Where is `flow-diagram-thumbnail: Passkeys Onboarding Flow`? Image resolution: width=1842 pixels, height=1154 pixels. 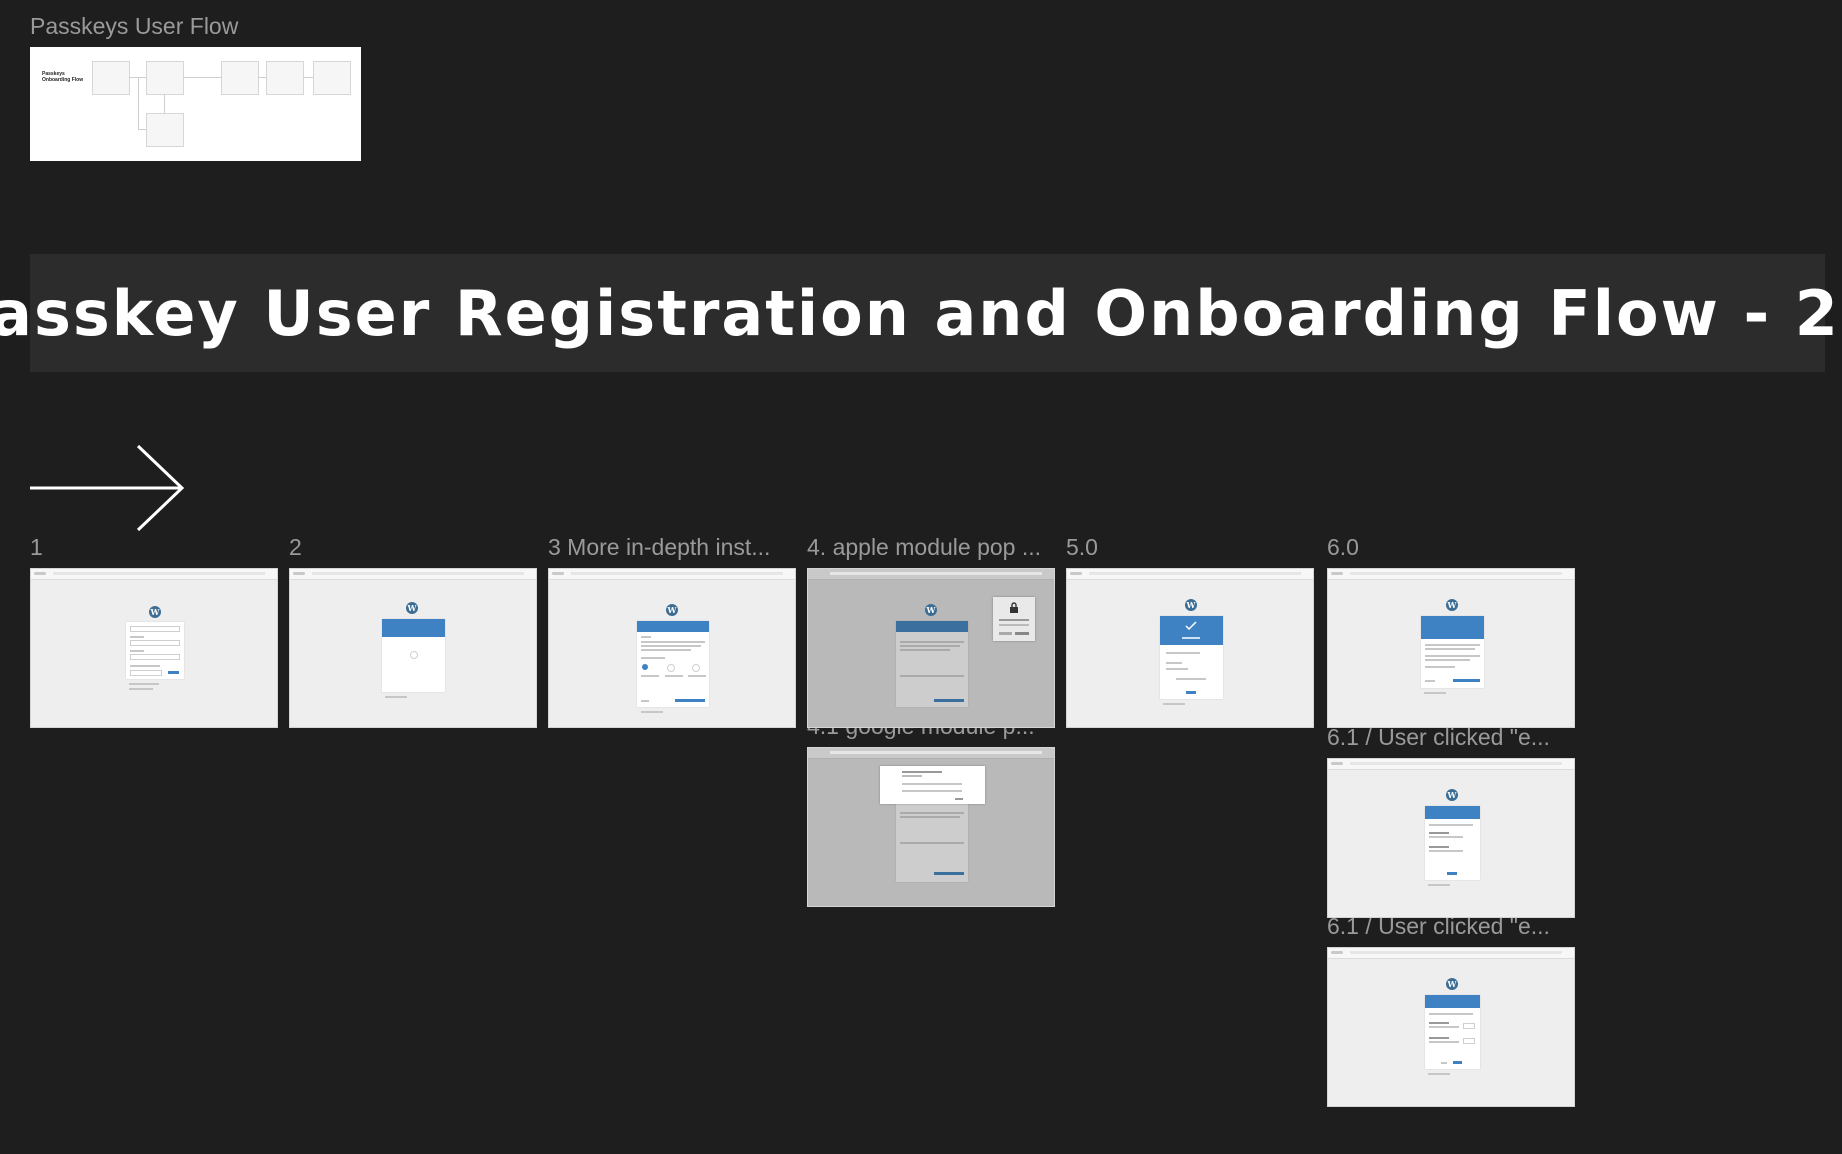 flow-diagram-thumbnail: Passkeys Onboarding Flow is located at coordinates (195, 104).